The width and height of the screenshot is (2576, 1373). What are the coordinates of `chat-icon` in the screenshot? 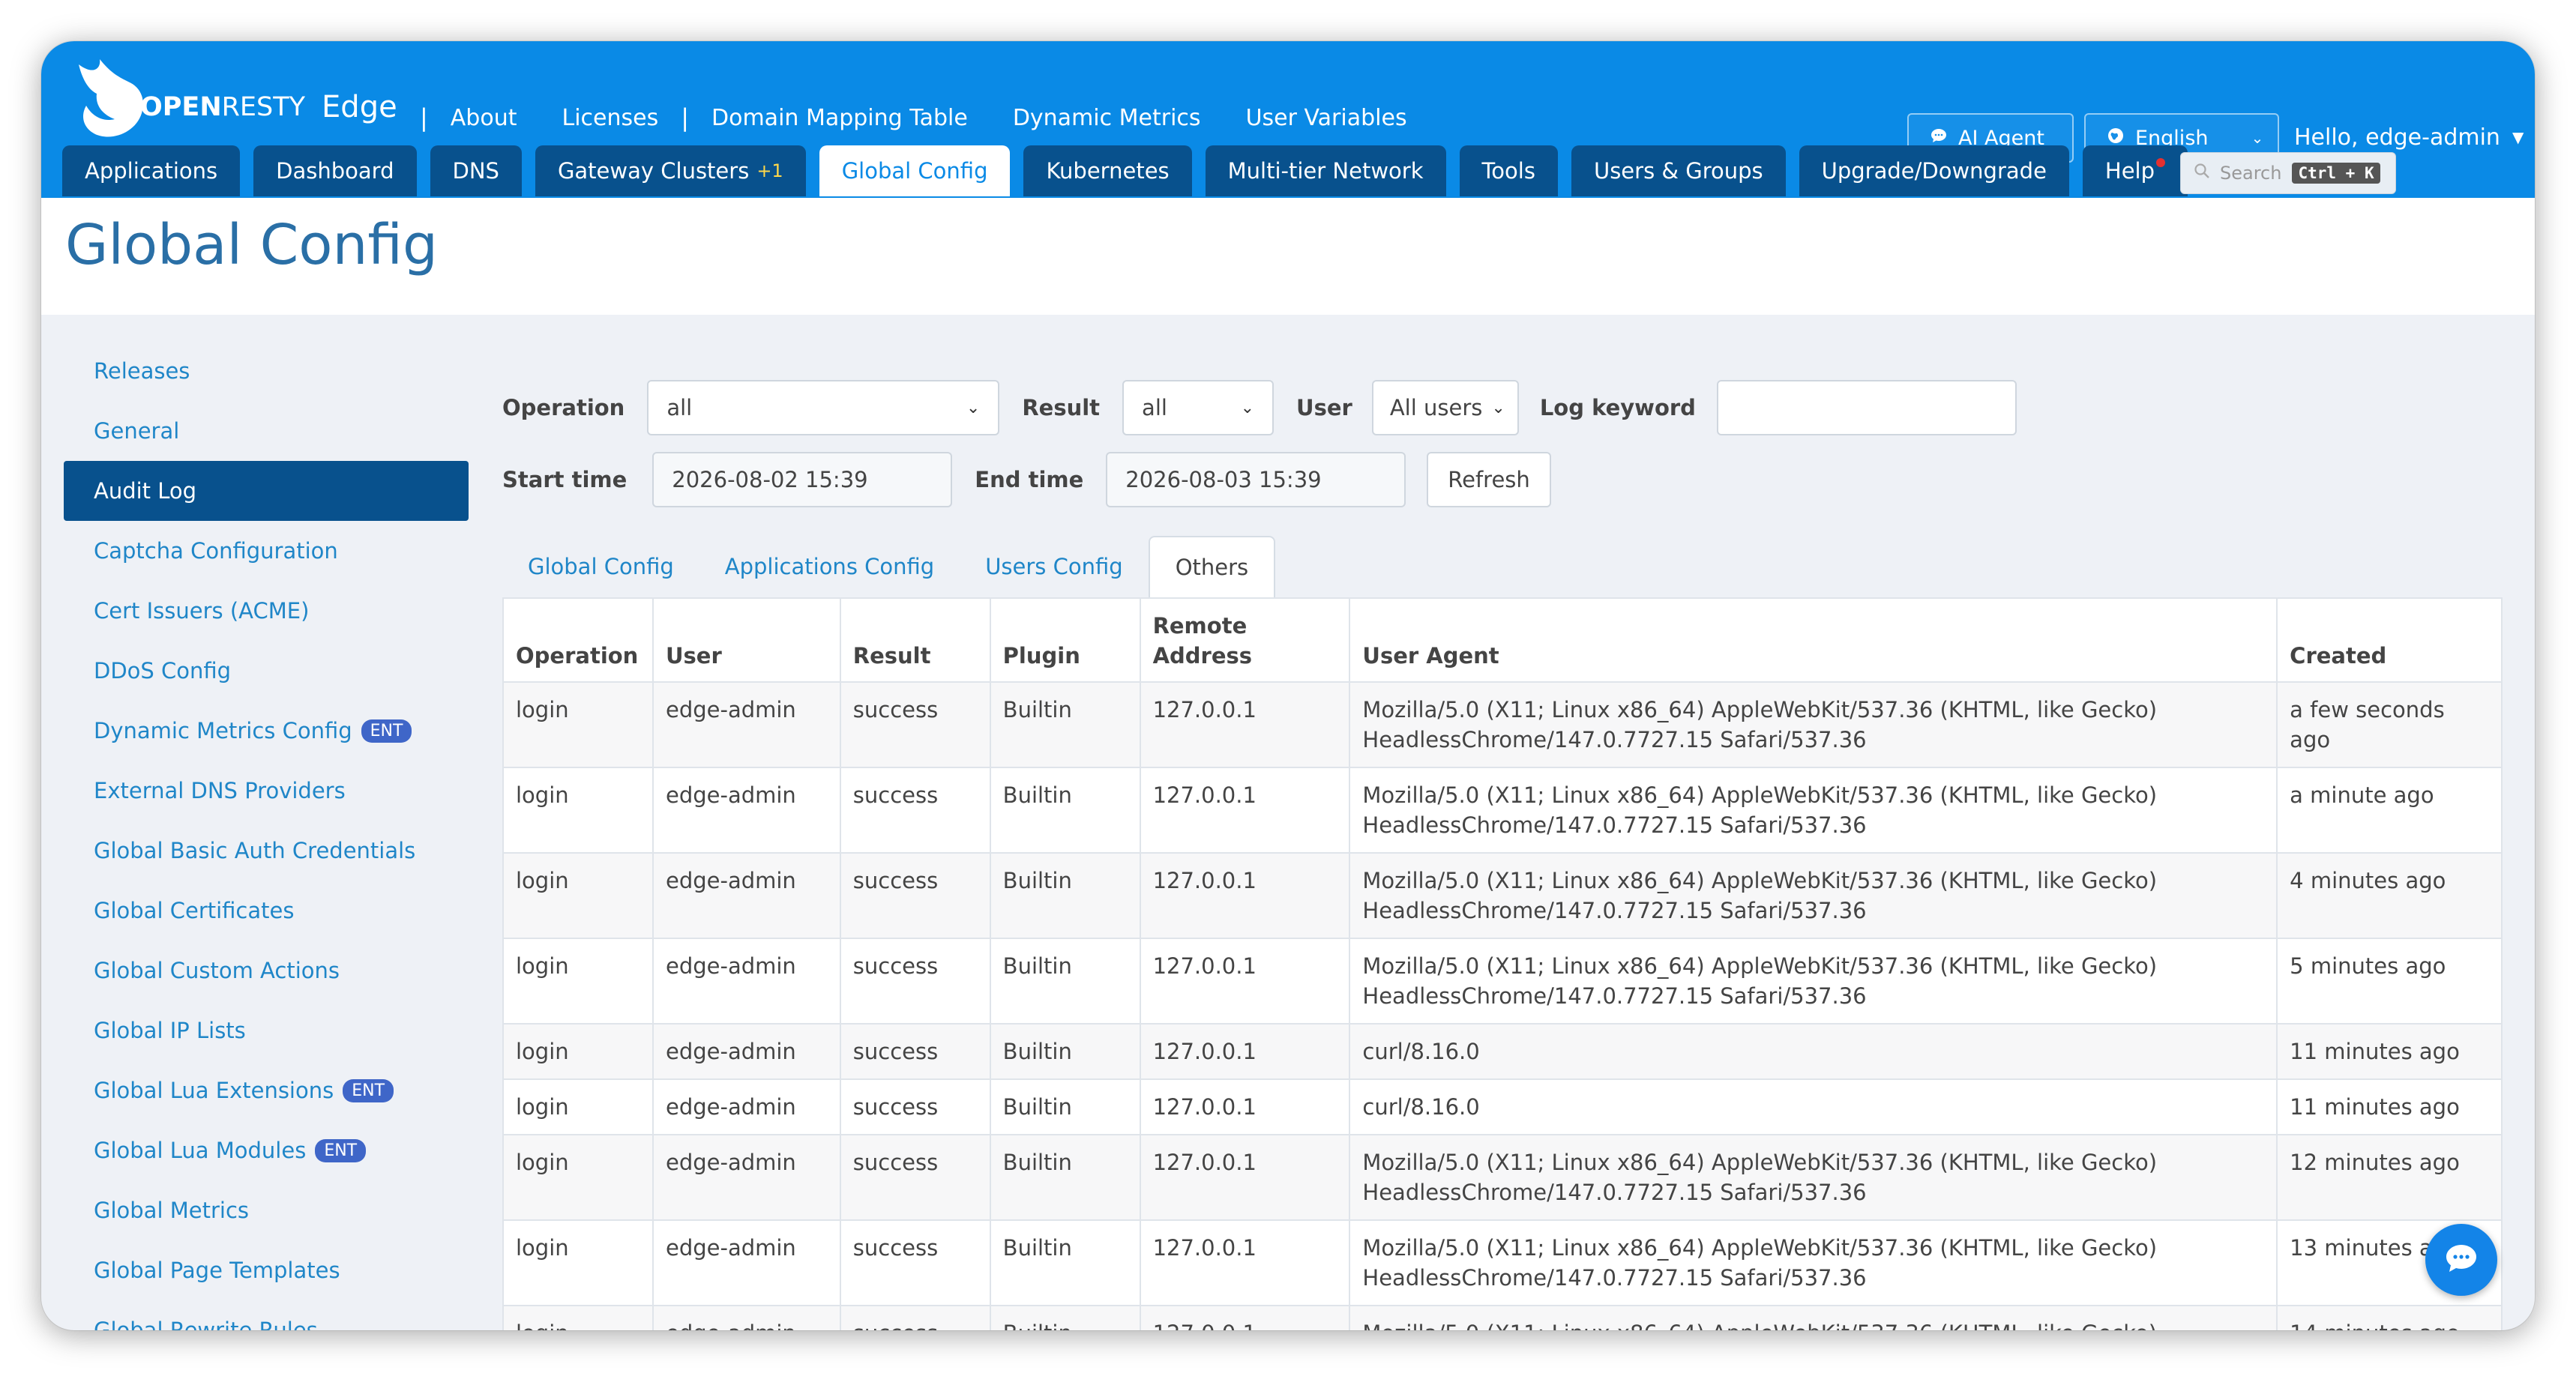 It's located at (2461, 1259).